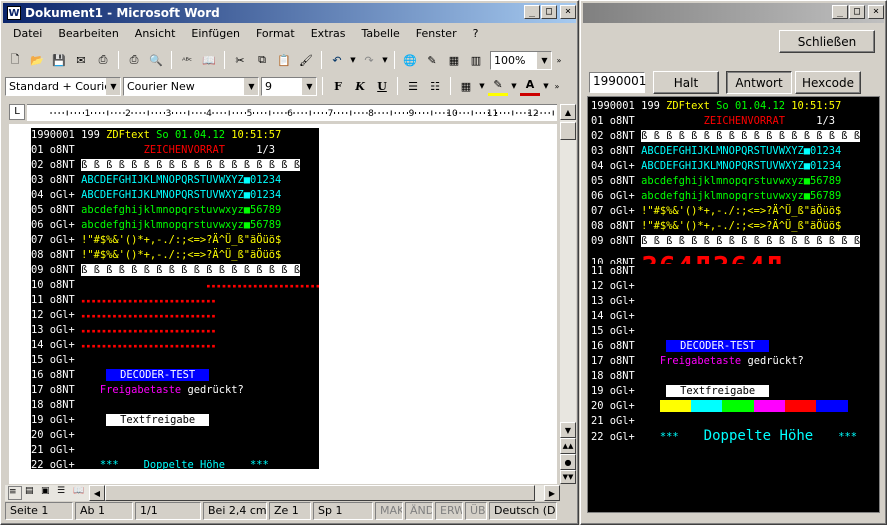 The image size is (887, 525). I want to click on menu-item: Ansicht, so click(155, 35).